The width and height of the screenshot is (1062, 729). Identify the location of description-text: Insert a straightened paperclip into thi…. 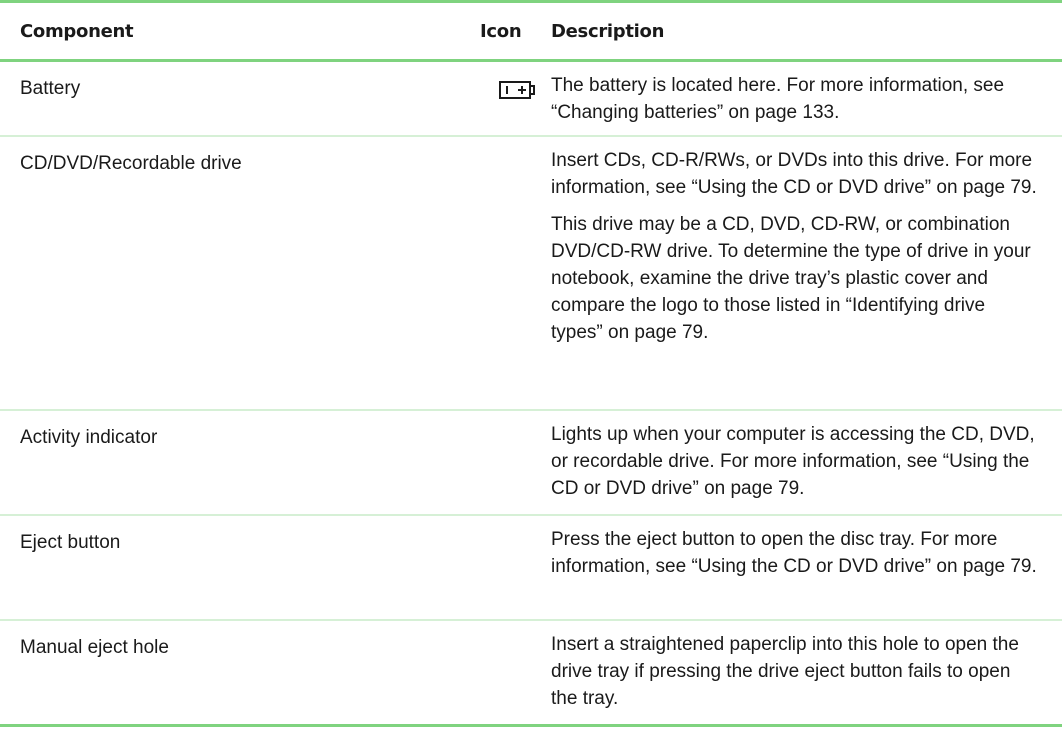
(785, 671).